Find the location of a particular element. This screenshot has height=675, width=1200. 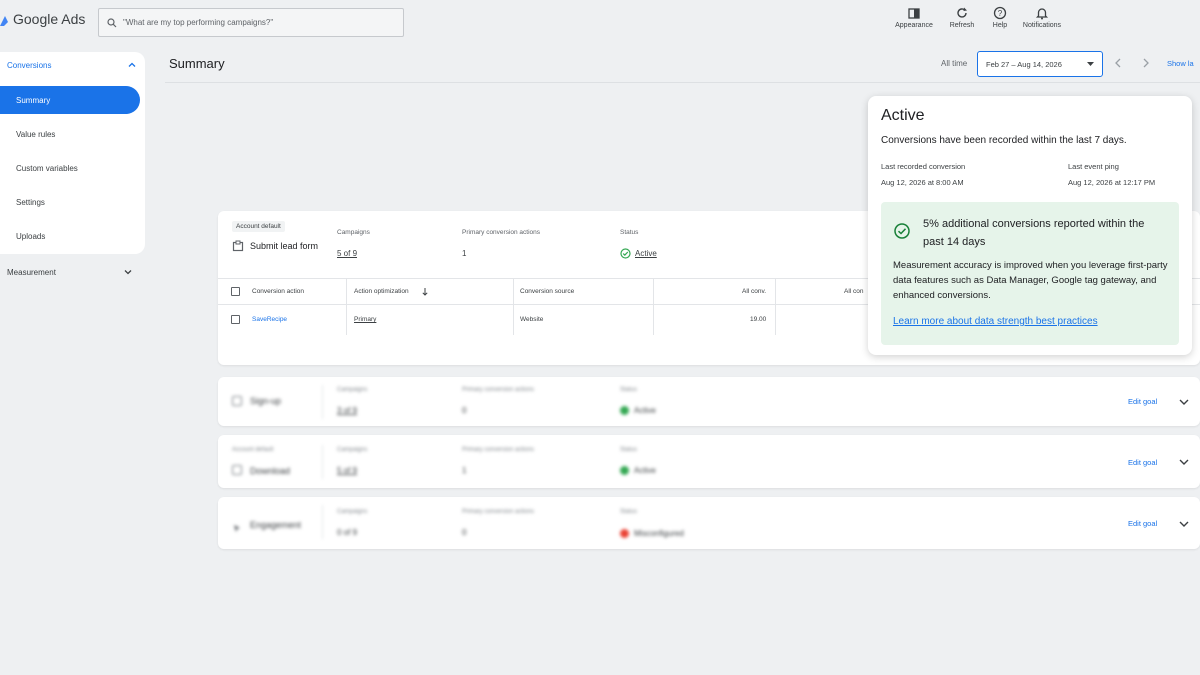

sidebar-section-conversions: Conversions is located at coordinates (72, 65).